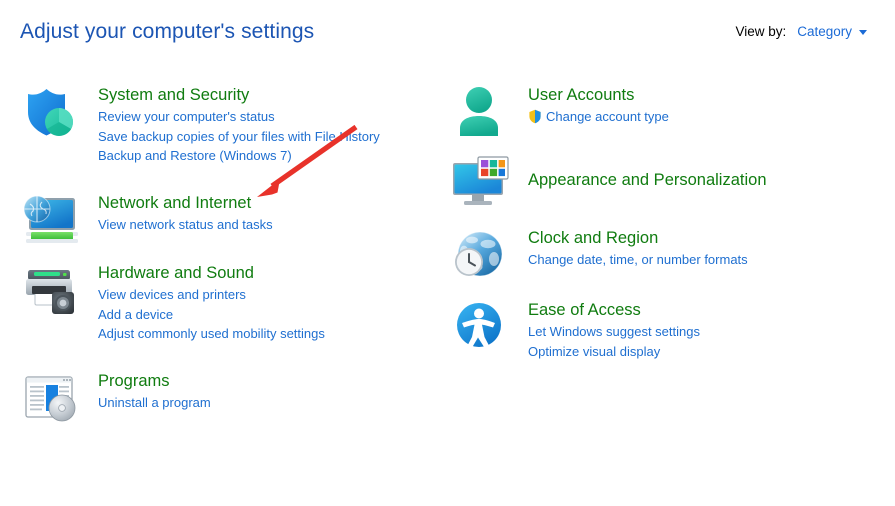 Image resolution: width=895 pixels, height=506 pixels. Describe the element at coordinates (607, 116) in the screenshot. I see `link-label: Change account type` at that location.